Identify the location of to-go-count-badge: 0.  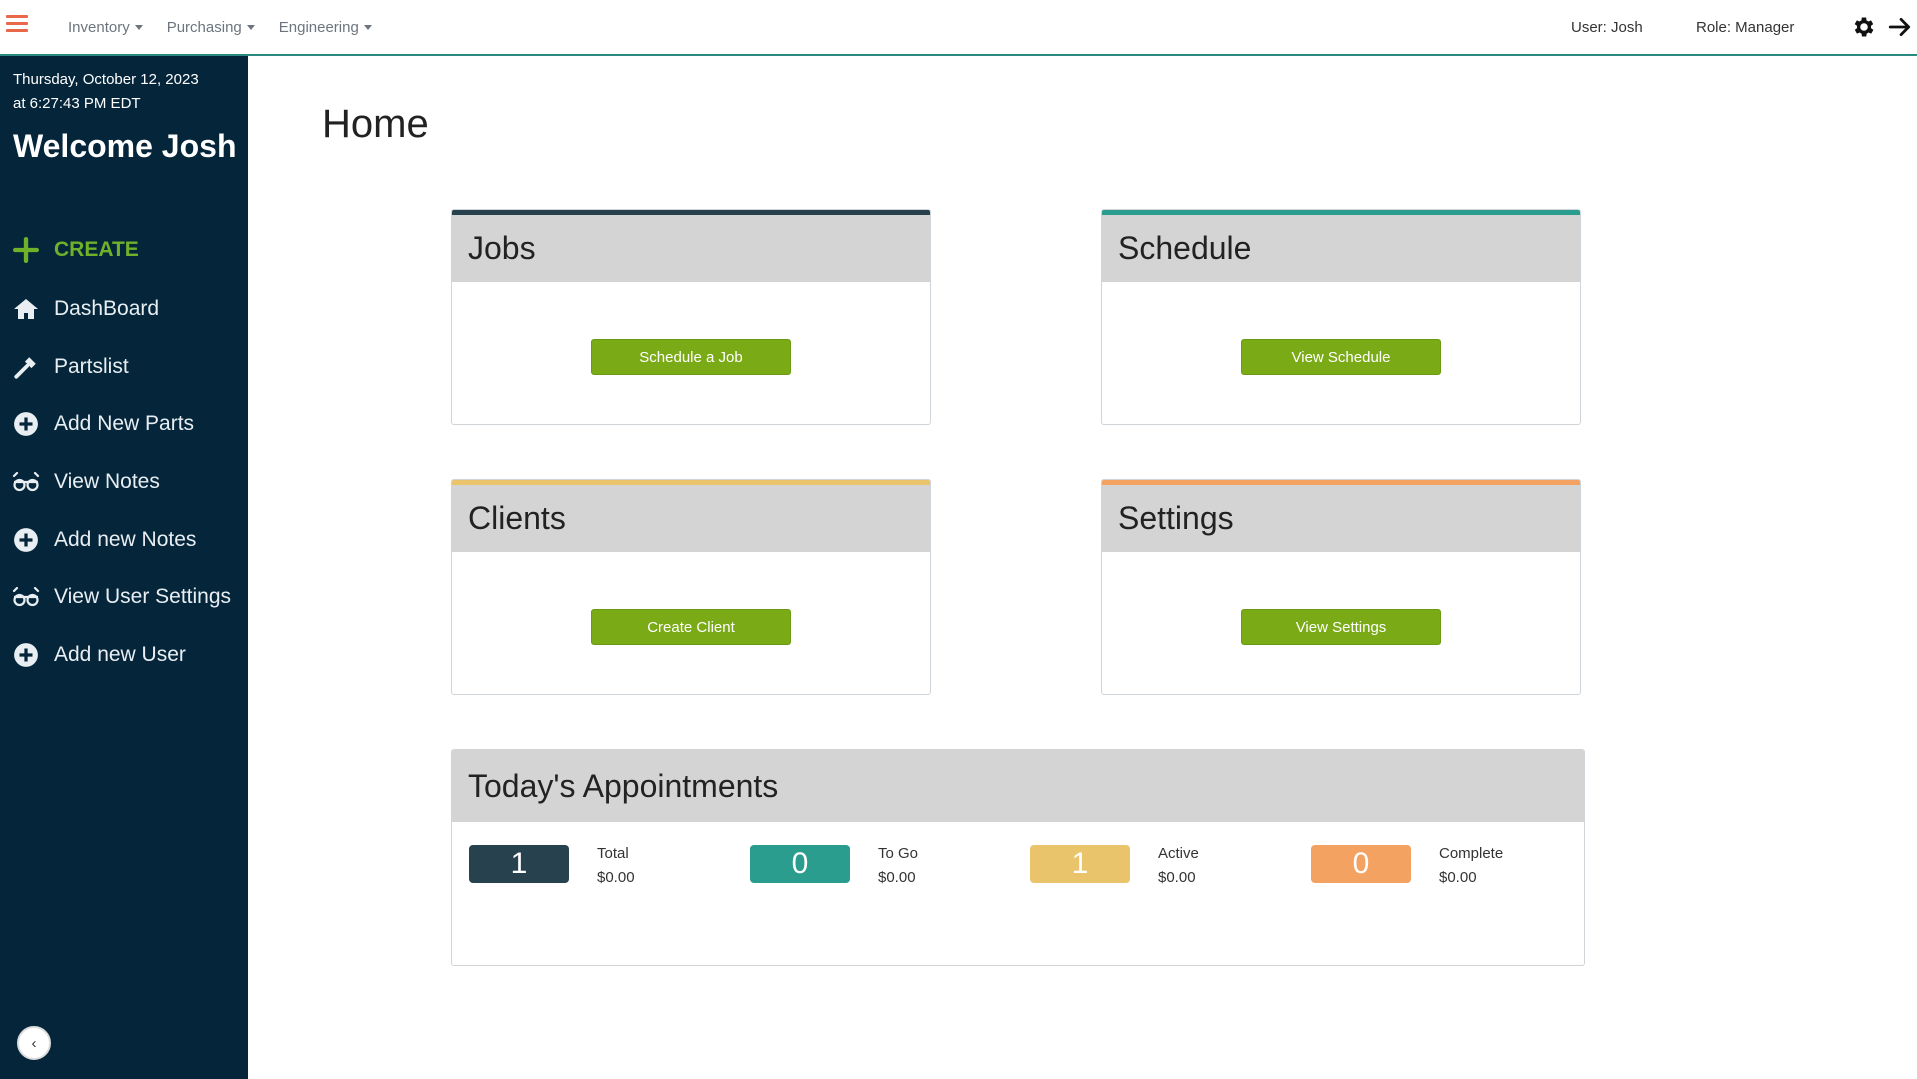
(800, 864).